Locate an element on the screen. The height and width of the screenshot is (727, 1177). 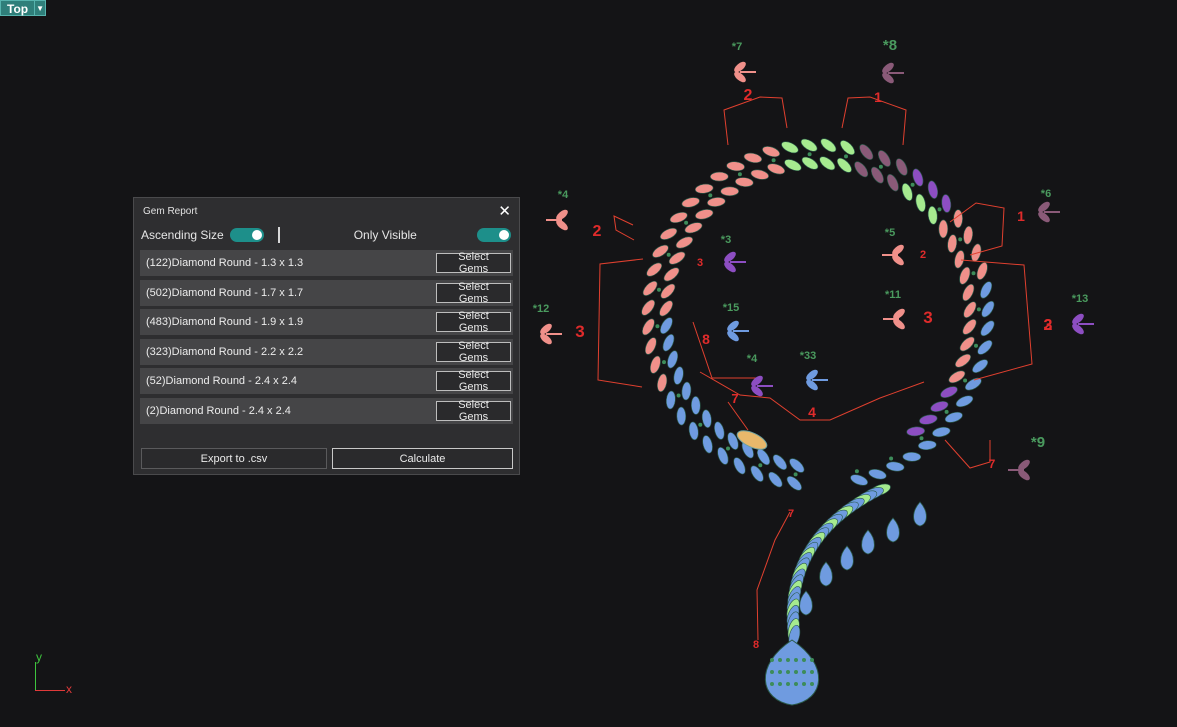
close-icon: ✕ is located at coordinates (504, 211).